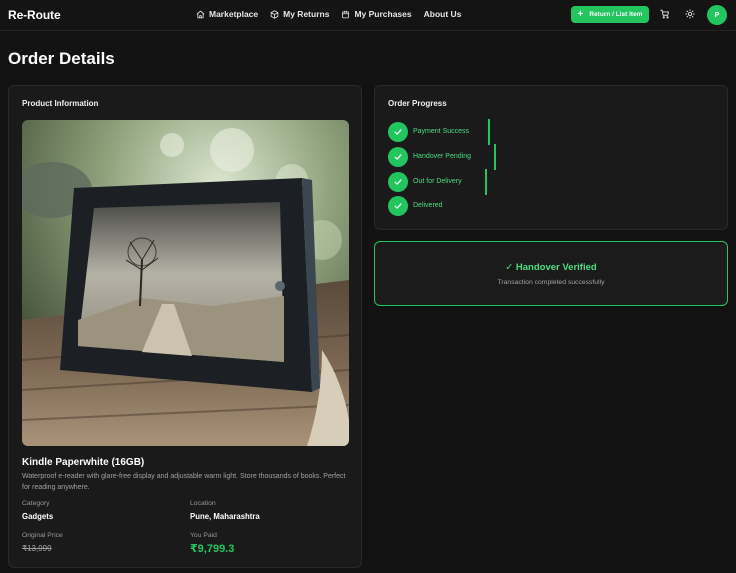  I want to click on brand-logo: Re-Route, so click(34, 15).